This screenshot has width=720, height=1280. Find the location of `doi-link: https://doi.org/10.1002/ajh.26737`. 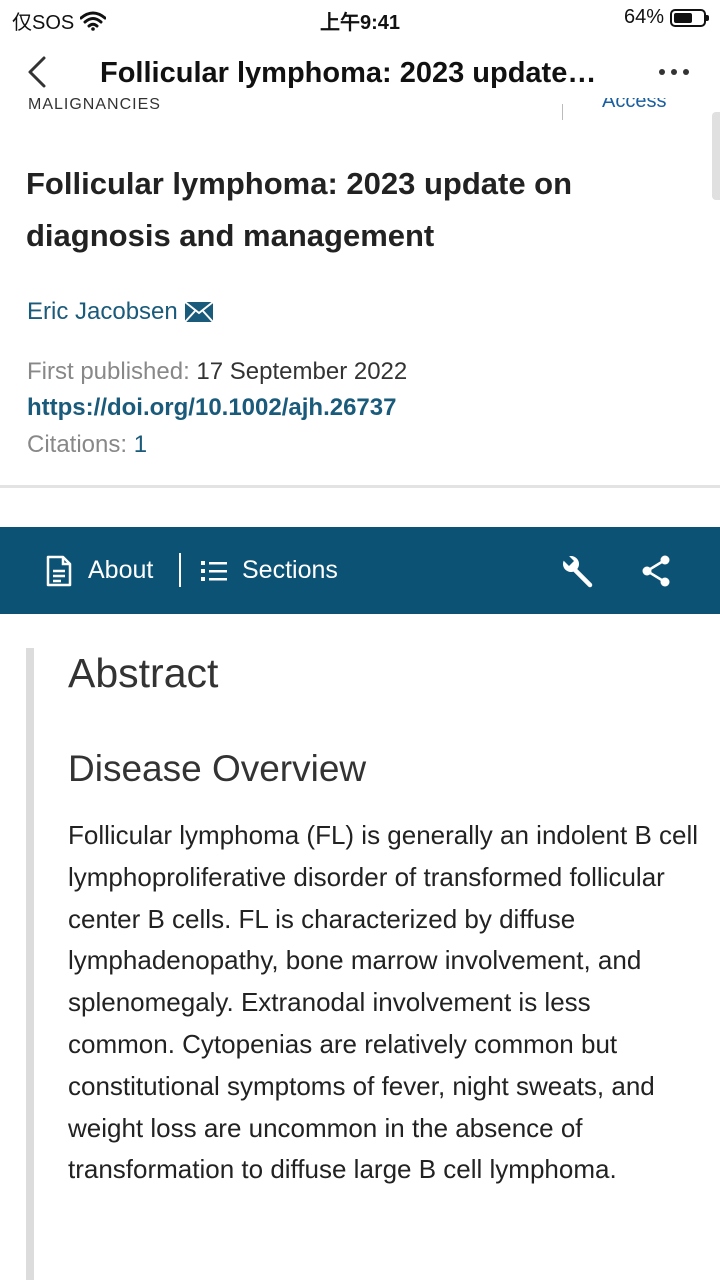

doi-link: https://doi.org/10.1002/ajh.26737 is located at coordinates (211, 408).